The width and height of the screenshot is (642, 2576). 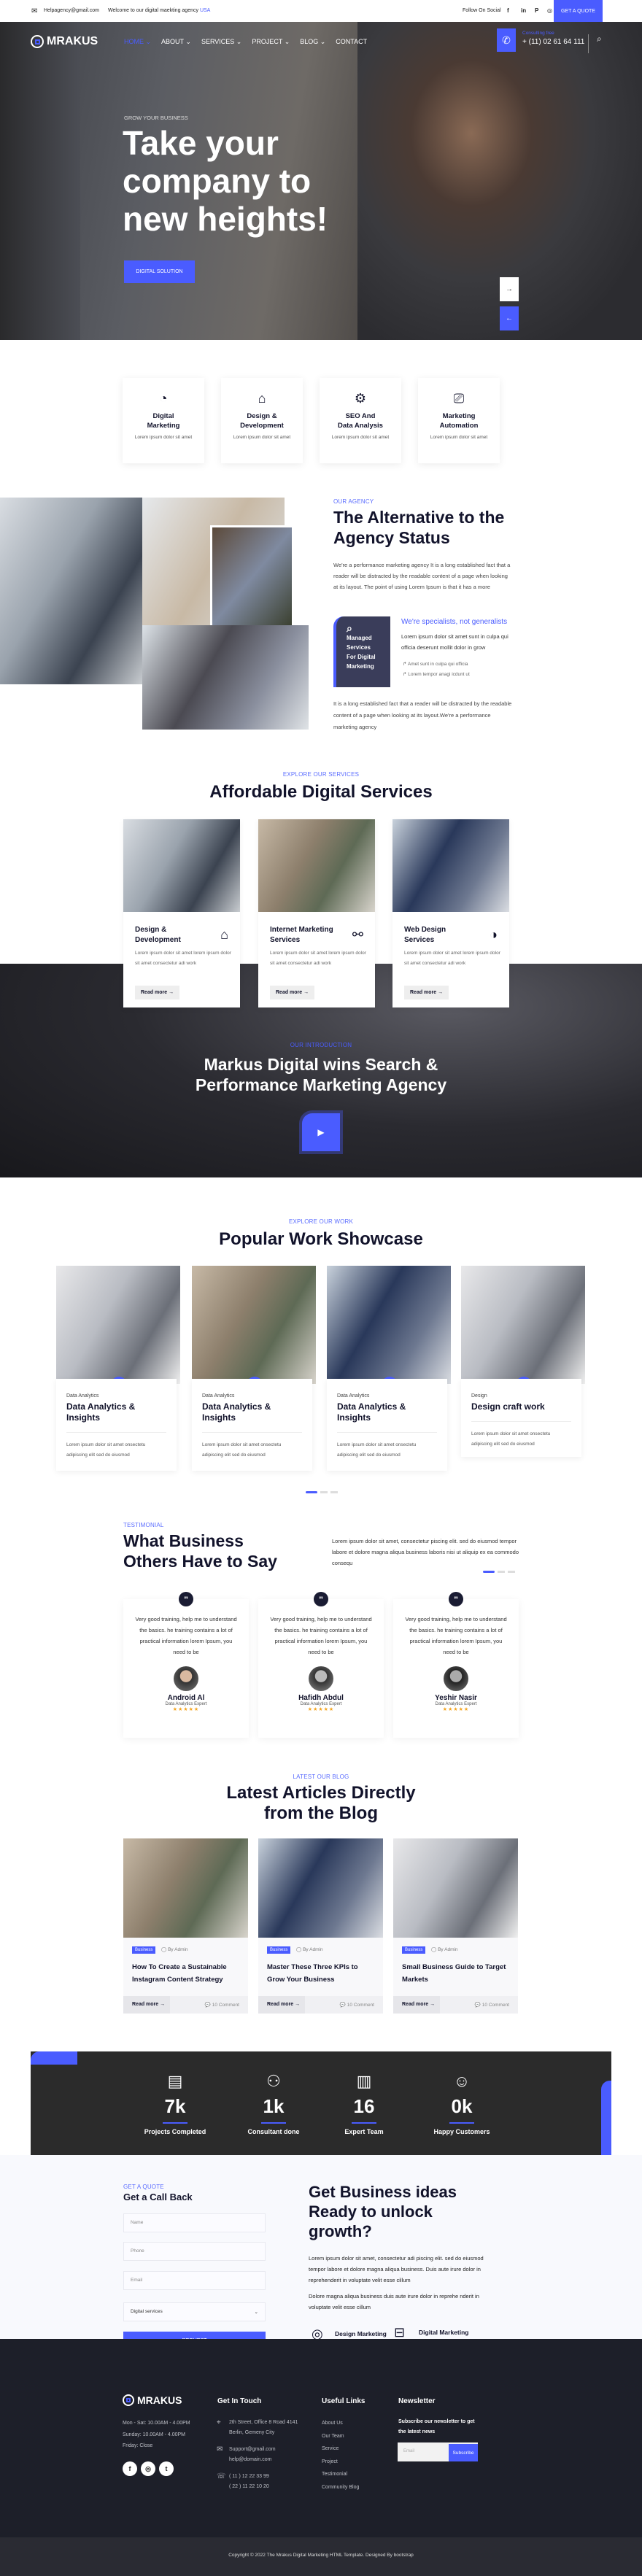 I want to click on nav-home: HOME ⌄, so click(x=137, y=42).